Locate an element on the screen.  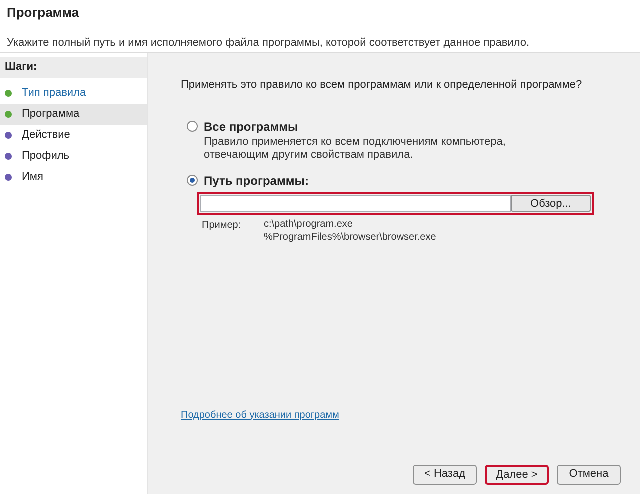
step-item: Профиль is located at coordinates (73, 156).